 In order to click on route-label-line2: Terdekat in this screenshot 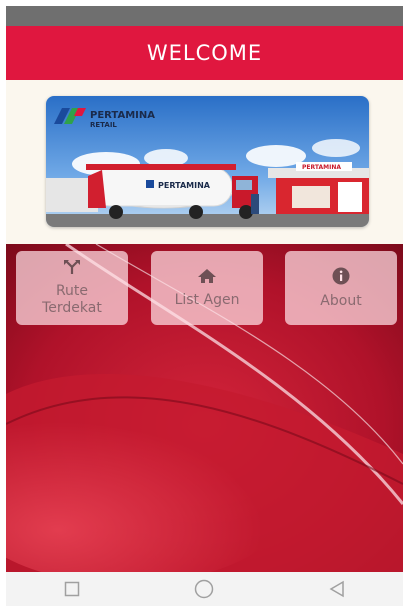, I will do `click(72, 308)`.